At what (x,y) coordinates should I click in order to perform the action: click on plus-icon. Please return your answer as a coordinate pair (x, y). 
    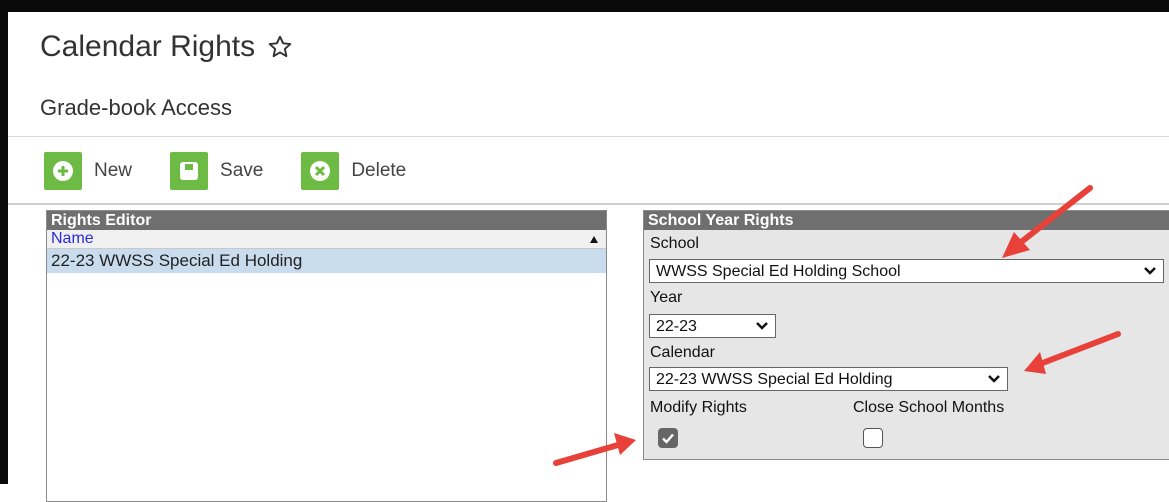
    Looking at the image, I should click on (63, 171).